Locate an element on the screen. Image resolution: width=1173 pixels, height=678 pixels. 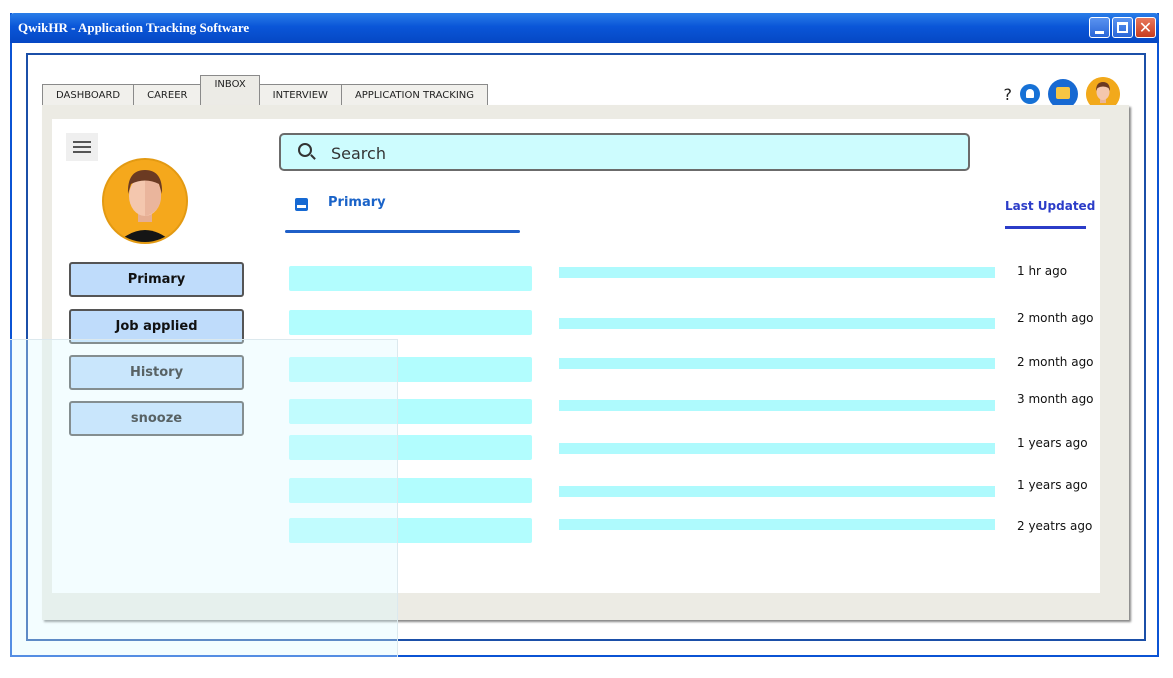
message-time: 2 yeatrs ago is located at coordinates (1055, 526).